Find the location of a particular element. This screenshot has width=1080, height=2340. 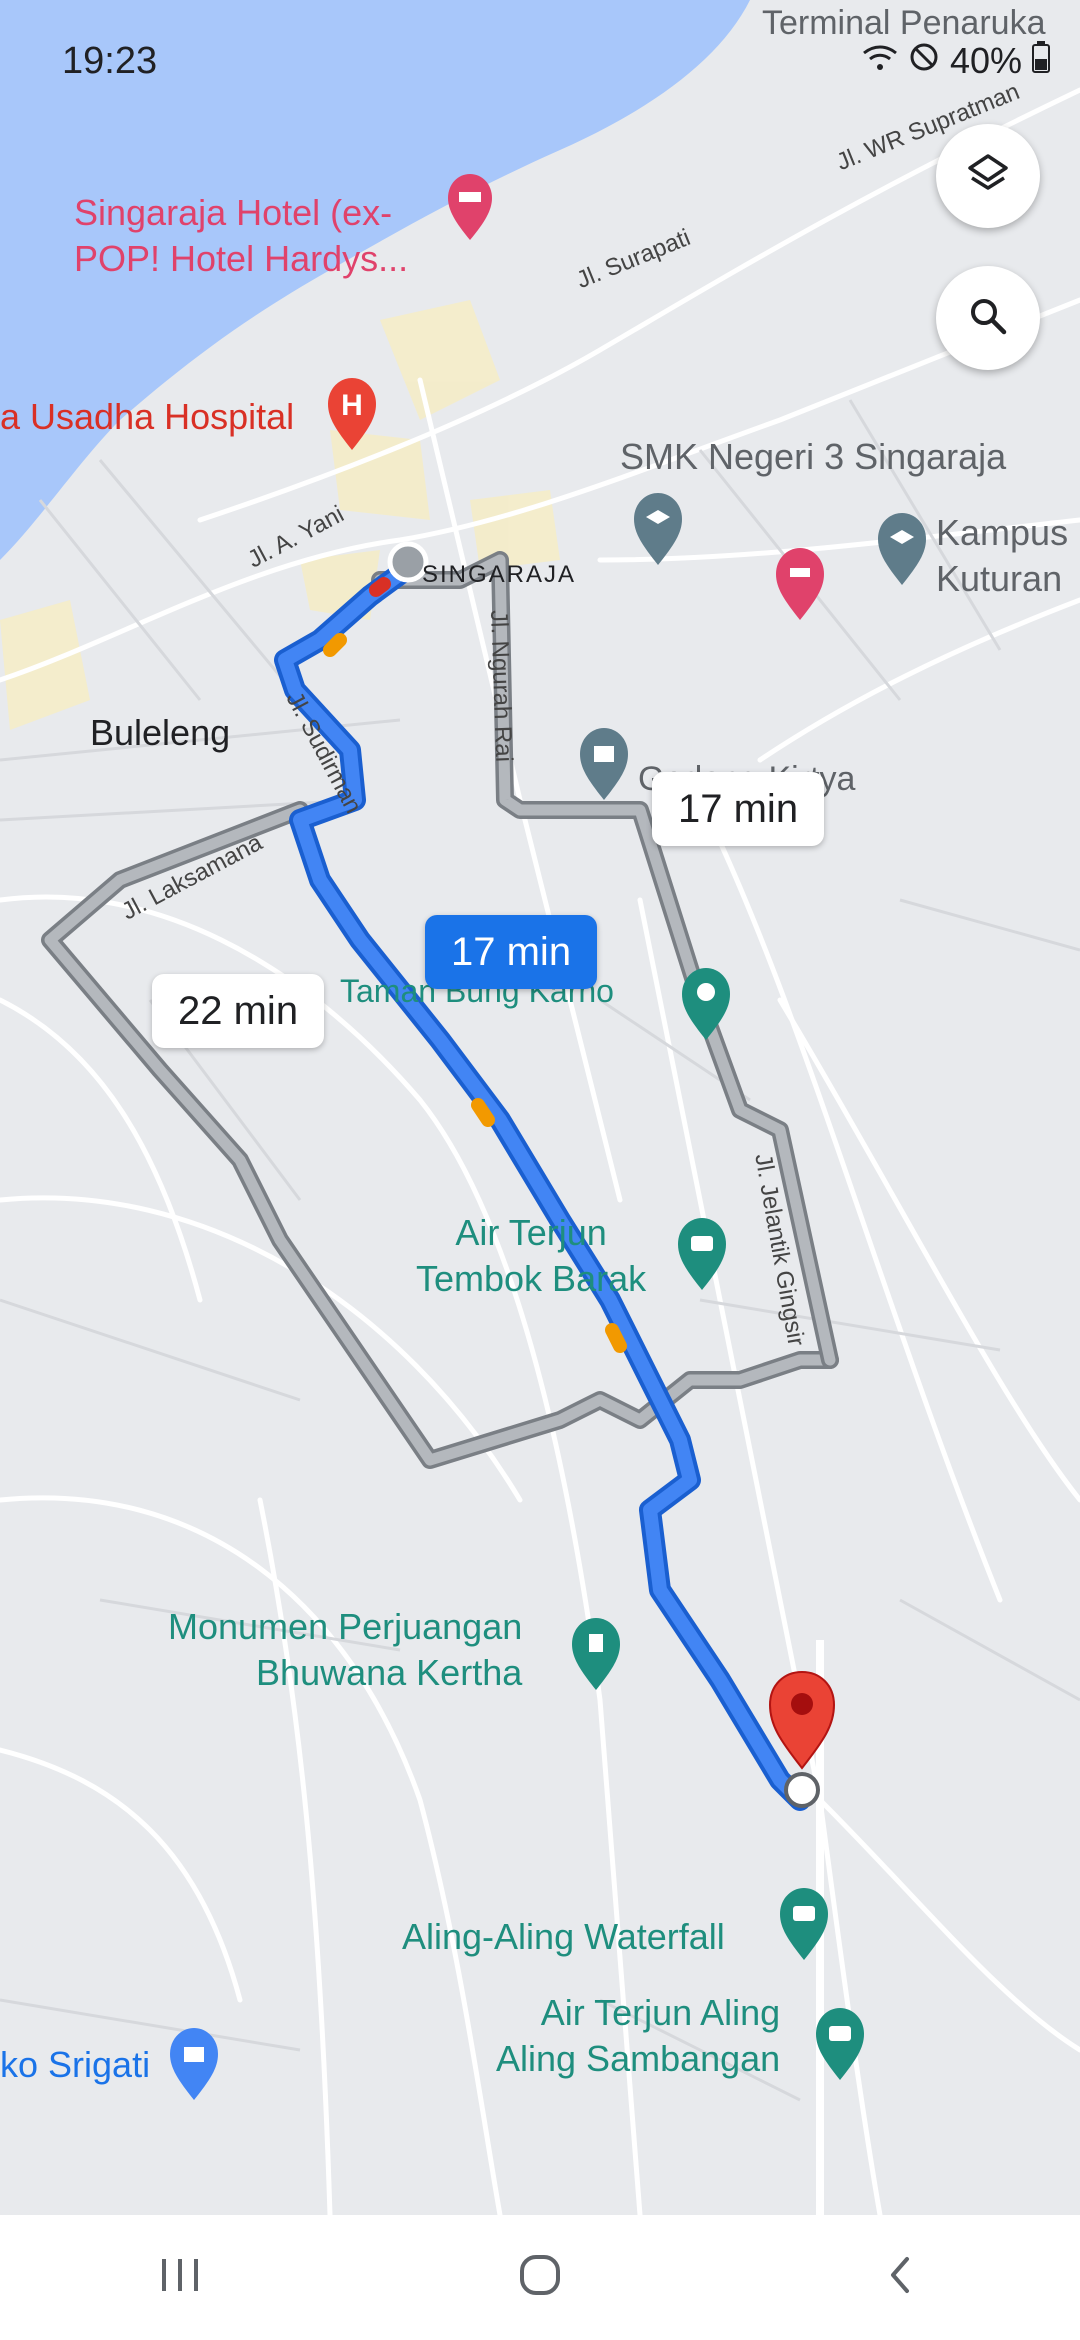

road-label-ngurah-rai: Jl. Ngurah Rai is located at coordinates (500, 686).